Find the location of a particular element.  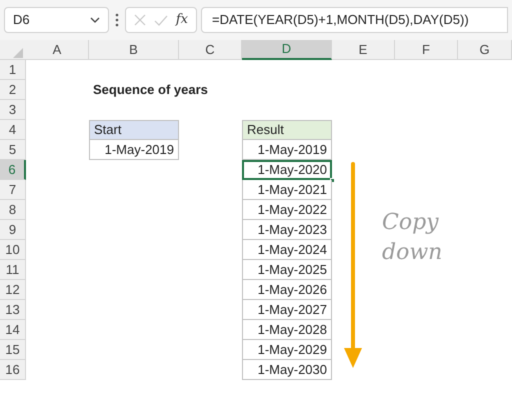

table-cell: 1-May-2026 is located at coordinates (287, 290).